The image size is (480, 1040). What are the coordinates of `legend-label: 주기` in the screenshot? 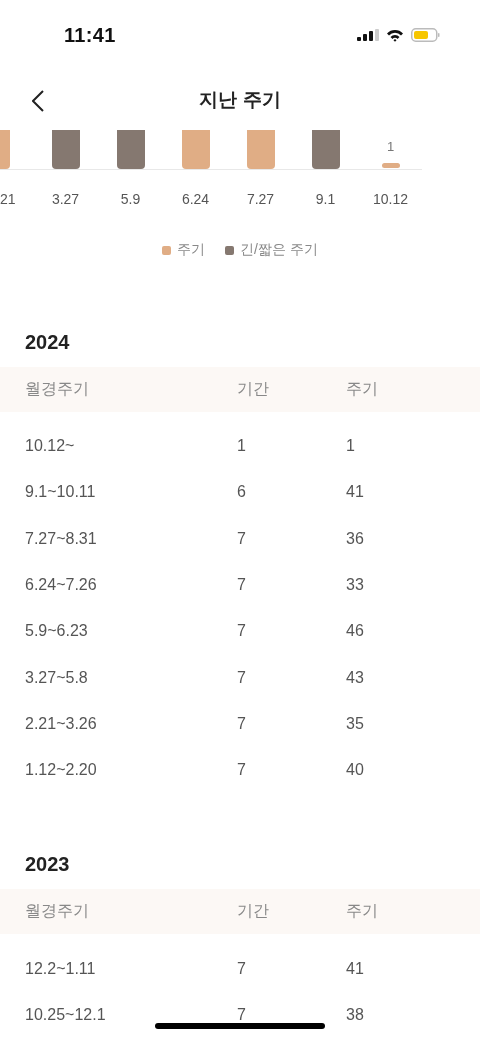 It's located at (191, 250).